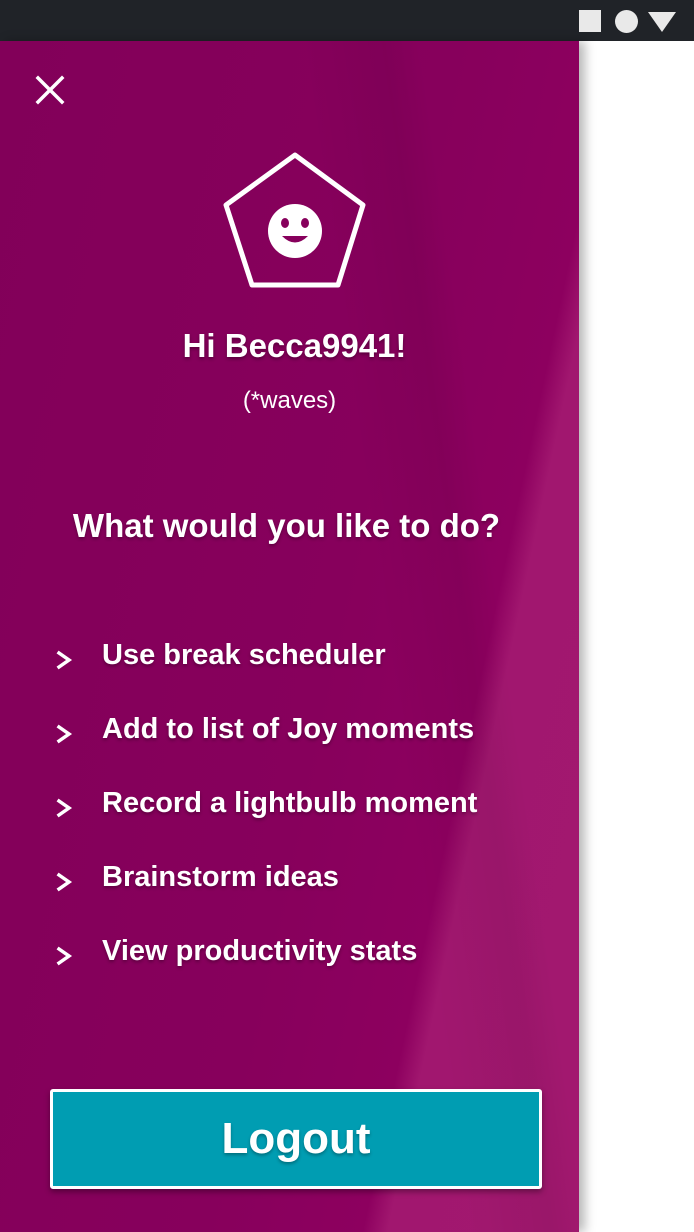 The height and width of the screenshot is (1232, 694). What do you see at coordinates (286, 525) in the screenshot?
I see `menu-prompt: What would you like to do?` at bounding box center [286, 525].